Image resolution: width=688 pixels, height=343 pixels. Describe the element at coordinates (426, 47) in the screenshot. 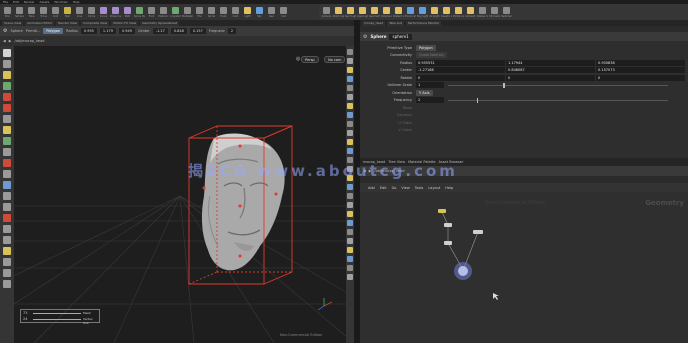

I see `param-menu: Polygon` at that location.